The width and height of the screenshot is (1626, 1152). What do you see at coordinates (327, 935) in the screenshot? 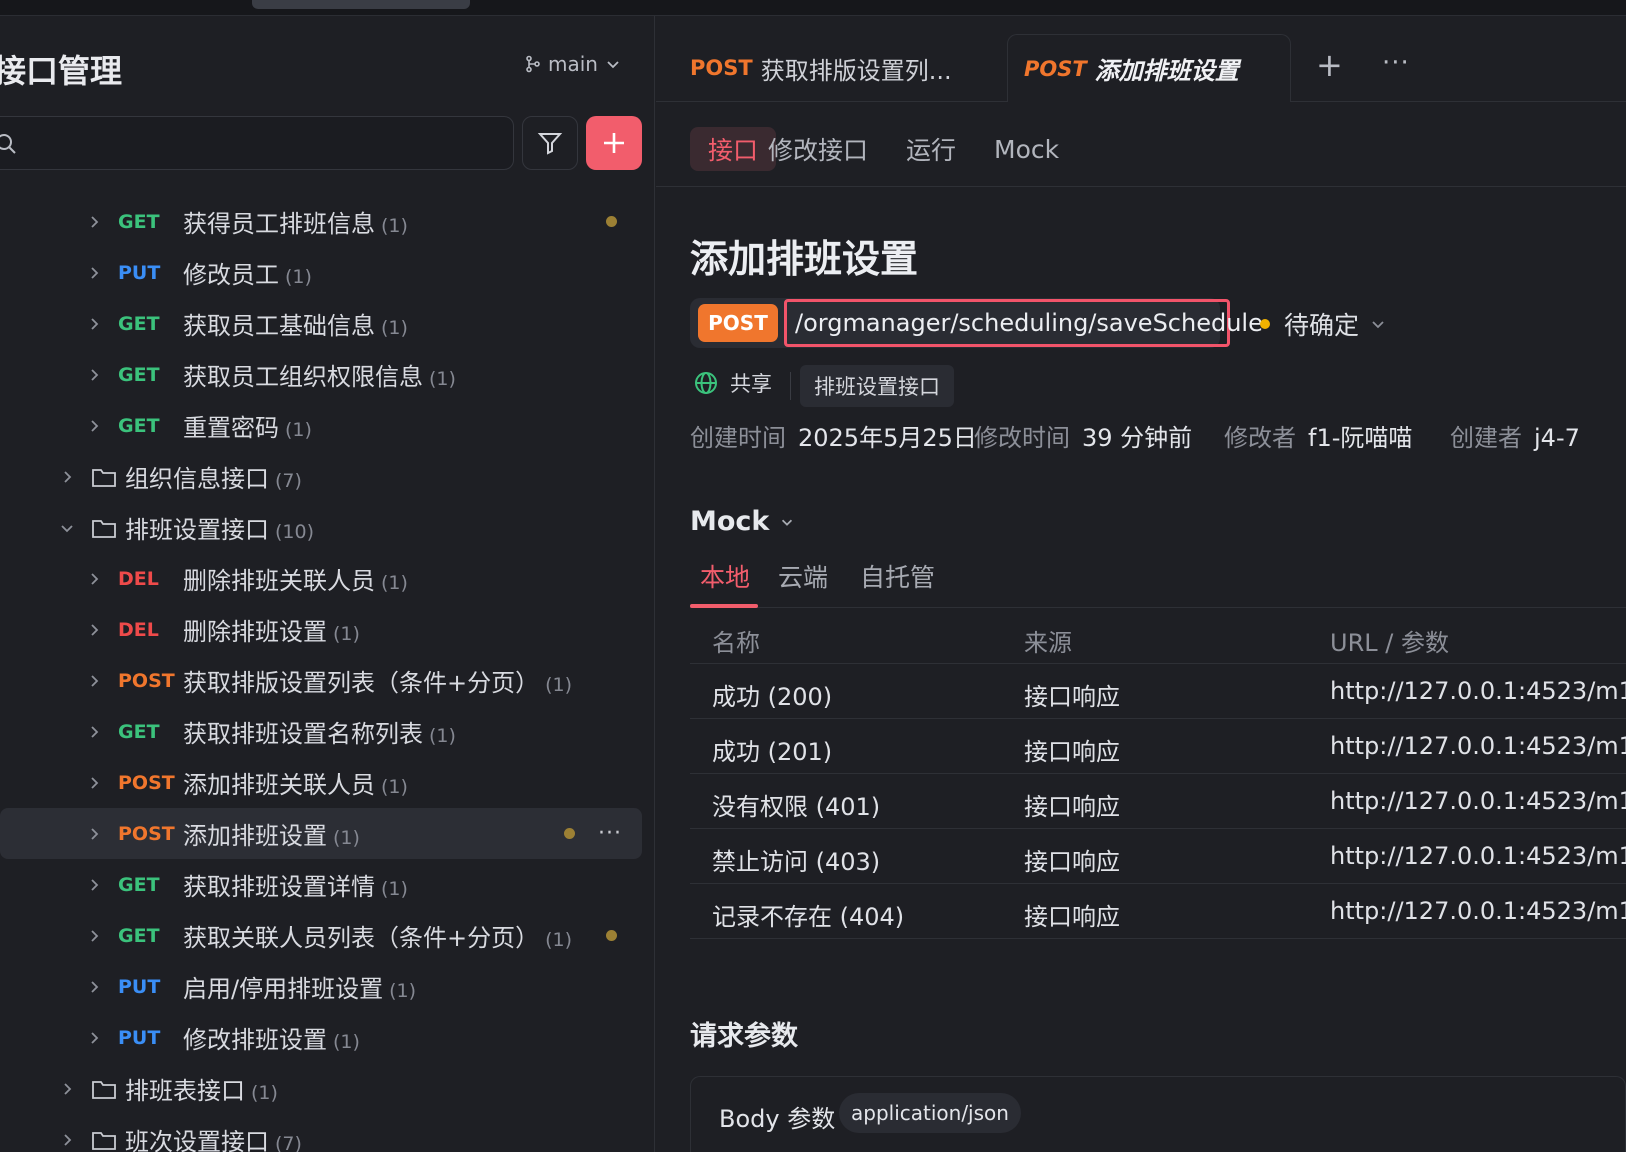
I see `tree-api-item: GET 获取关联人员列表（条件+分页） (1)` at bounding box center [327, 935].